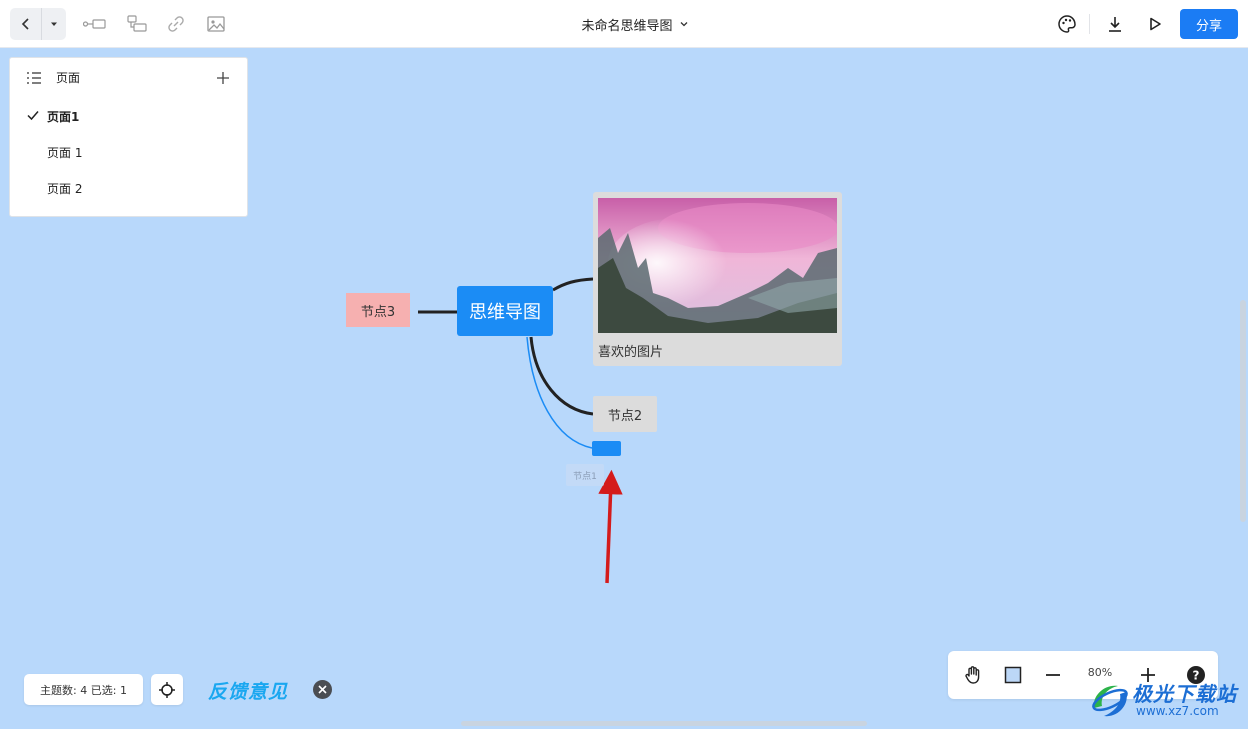  I want to click on page-item-label: 页面 2, so click(65, 189).